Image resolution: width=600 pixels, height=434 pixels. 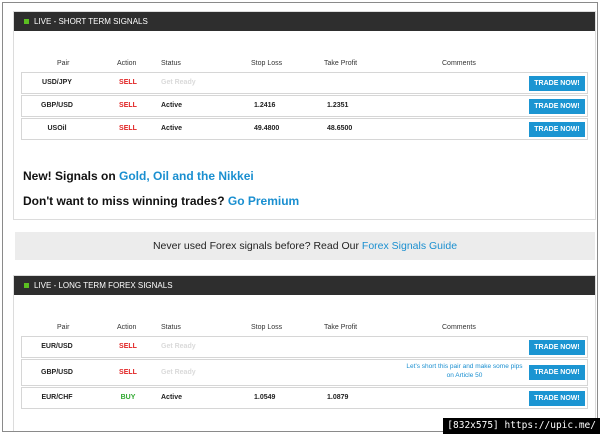 What do you see at coordinates (304, 21) in the screenshot?
I see `short-term-header: LIVE - SHORT TERM SIGNALS` at bounding box center [304, 21].